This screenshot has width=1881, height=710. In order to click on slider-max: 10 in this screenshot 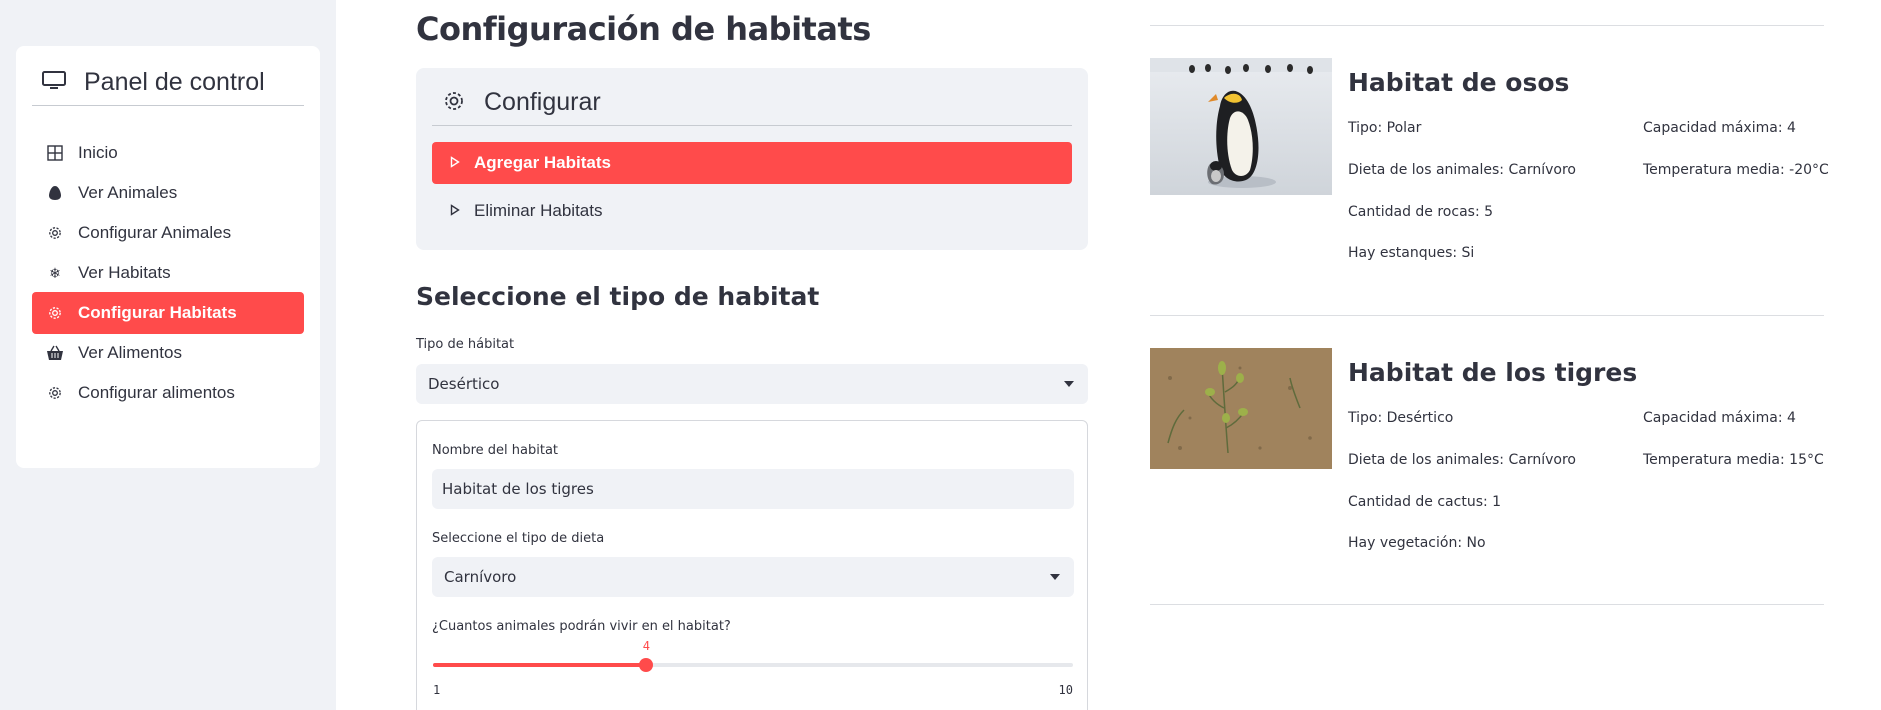, I will do `click(1065, 690)`.